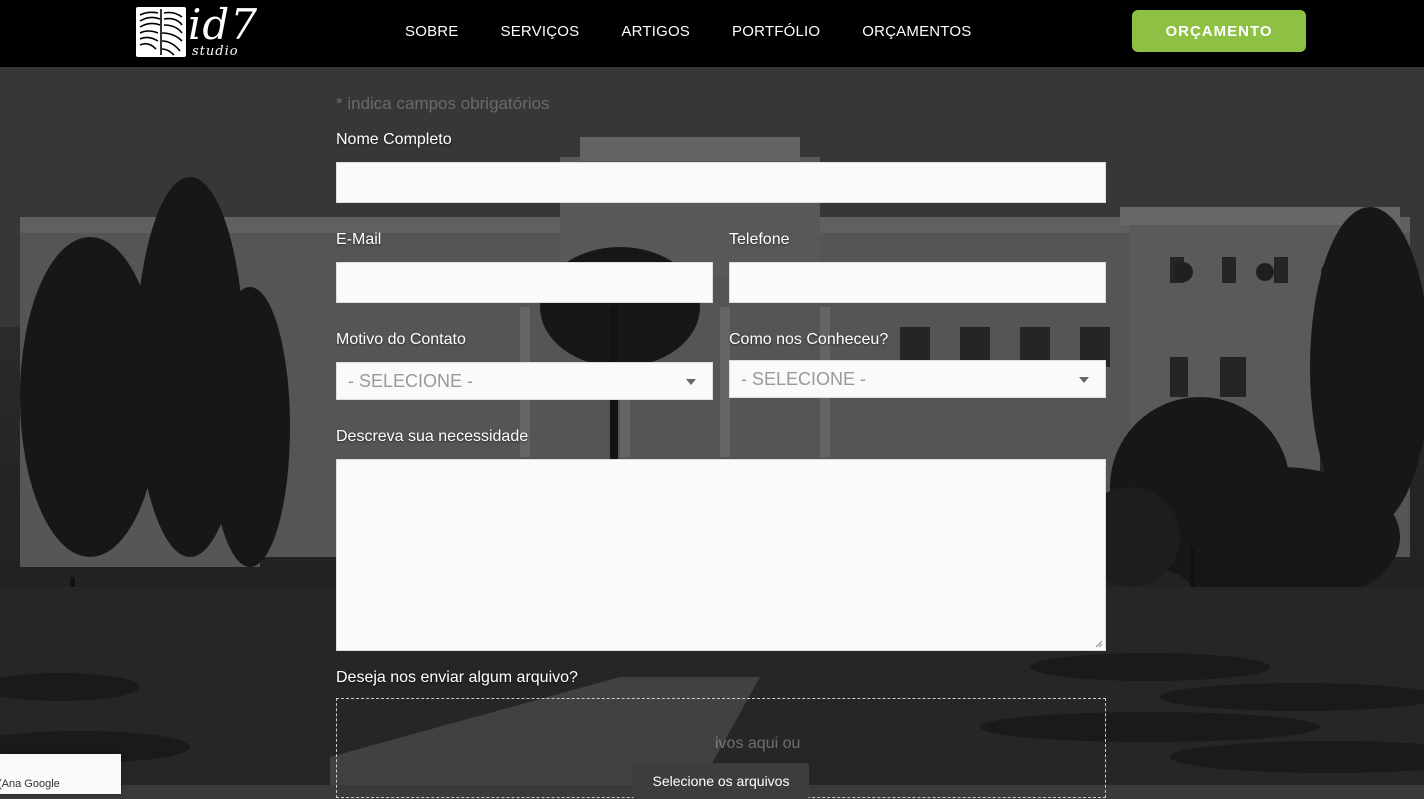 The width and height of the screenshot is (1424, 799). I want to click on nav-servicos: SERVIÇOS, so click(540, 31).